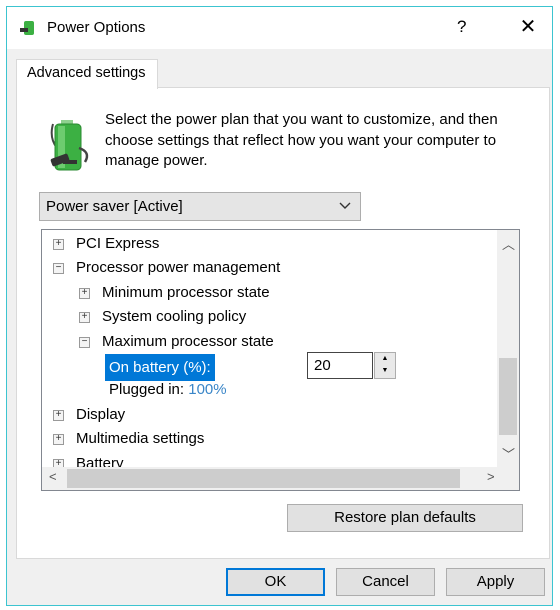 The width and height of the screenshot is (560, 610). I want to click on window-title: Power Options, so click(96, 27).